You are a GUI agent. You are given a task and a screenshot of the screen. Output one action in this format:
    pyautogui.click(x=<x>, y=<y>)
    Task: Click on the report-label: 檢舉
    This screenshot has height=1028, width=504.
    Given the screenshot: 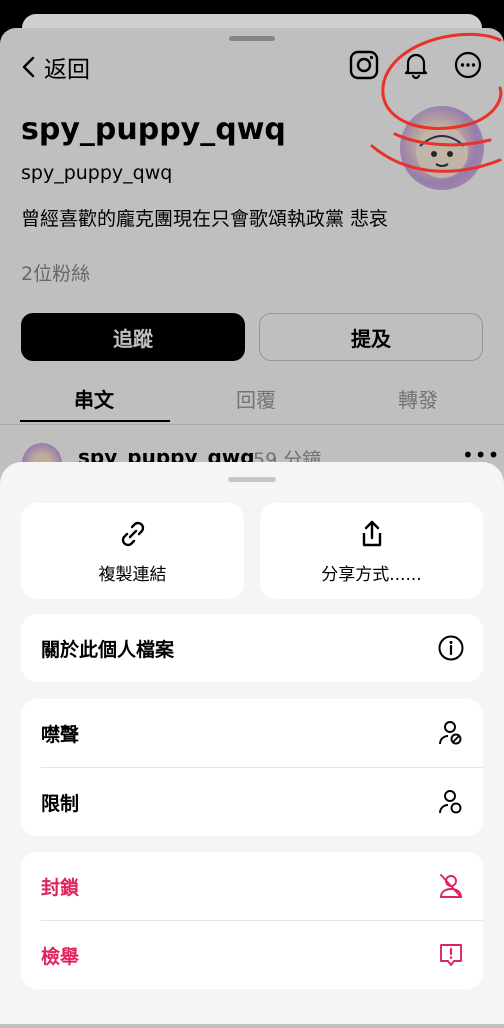 What is the action you would take?
    pyautogui.click(x=60, y=956)
    